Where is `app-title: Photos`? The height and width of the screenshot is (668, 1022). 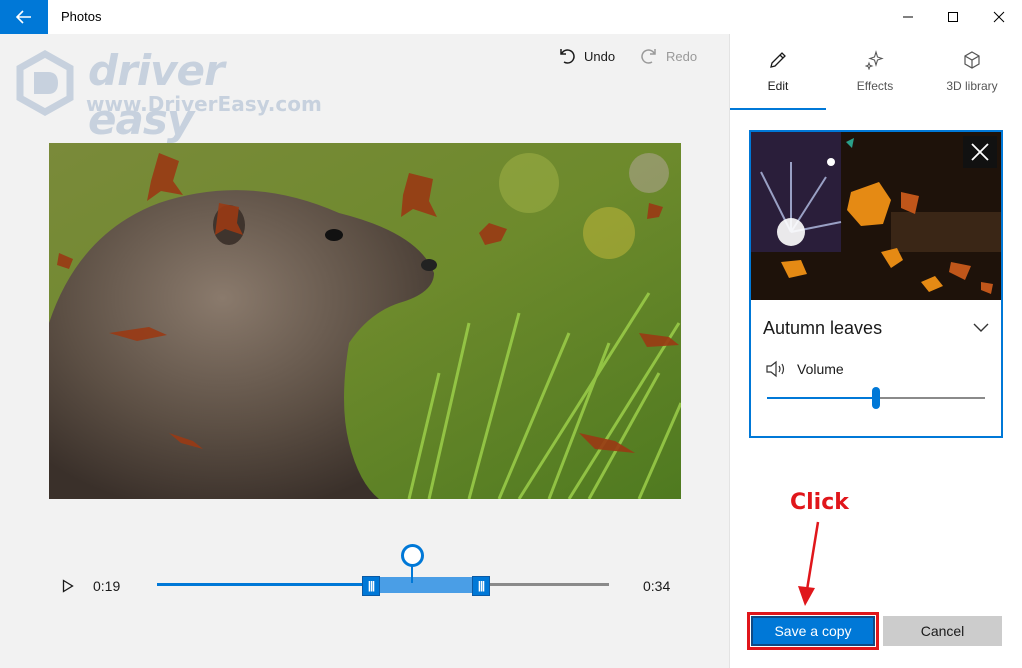 app-title: Photos is located at coordinates (81, 16).